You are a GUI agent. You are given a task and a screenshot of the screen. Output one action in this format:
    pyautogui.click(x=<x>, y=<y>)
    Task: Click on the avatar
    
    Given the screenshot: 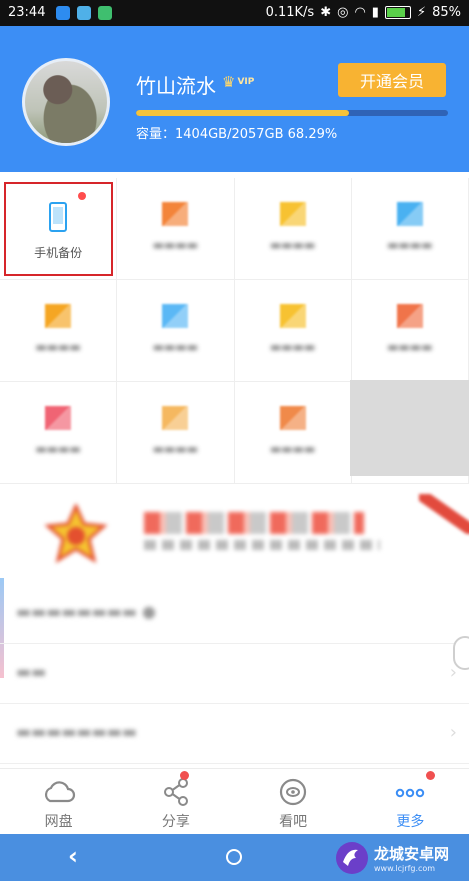 What is the action you would take?
    pyautogui.click(x=66, y=102)
    